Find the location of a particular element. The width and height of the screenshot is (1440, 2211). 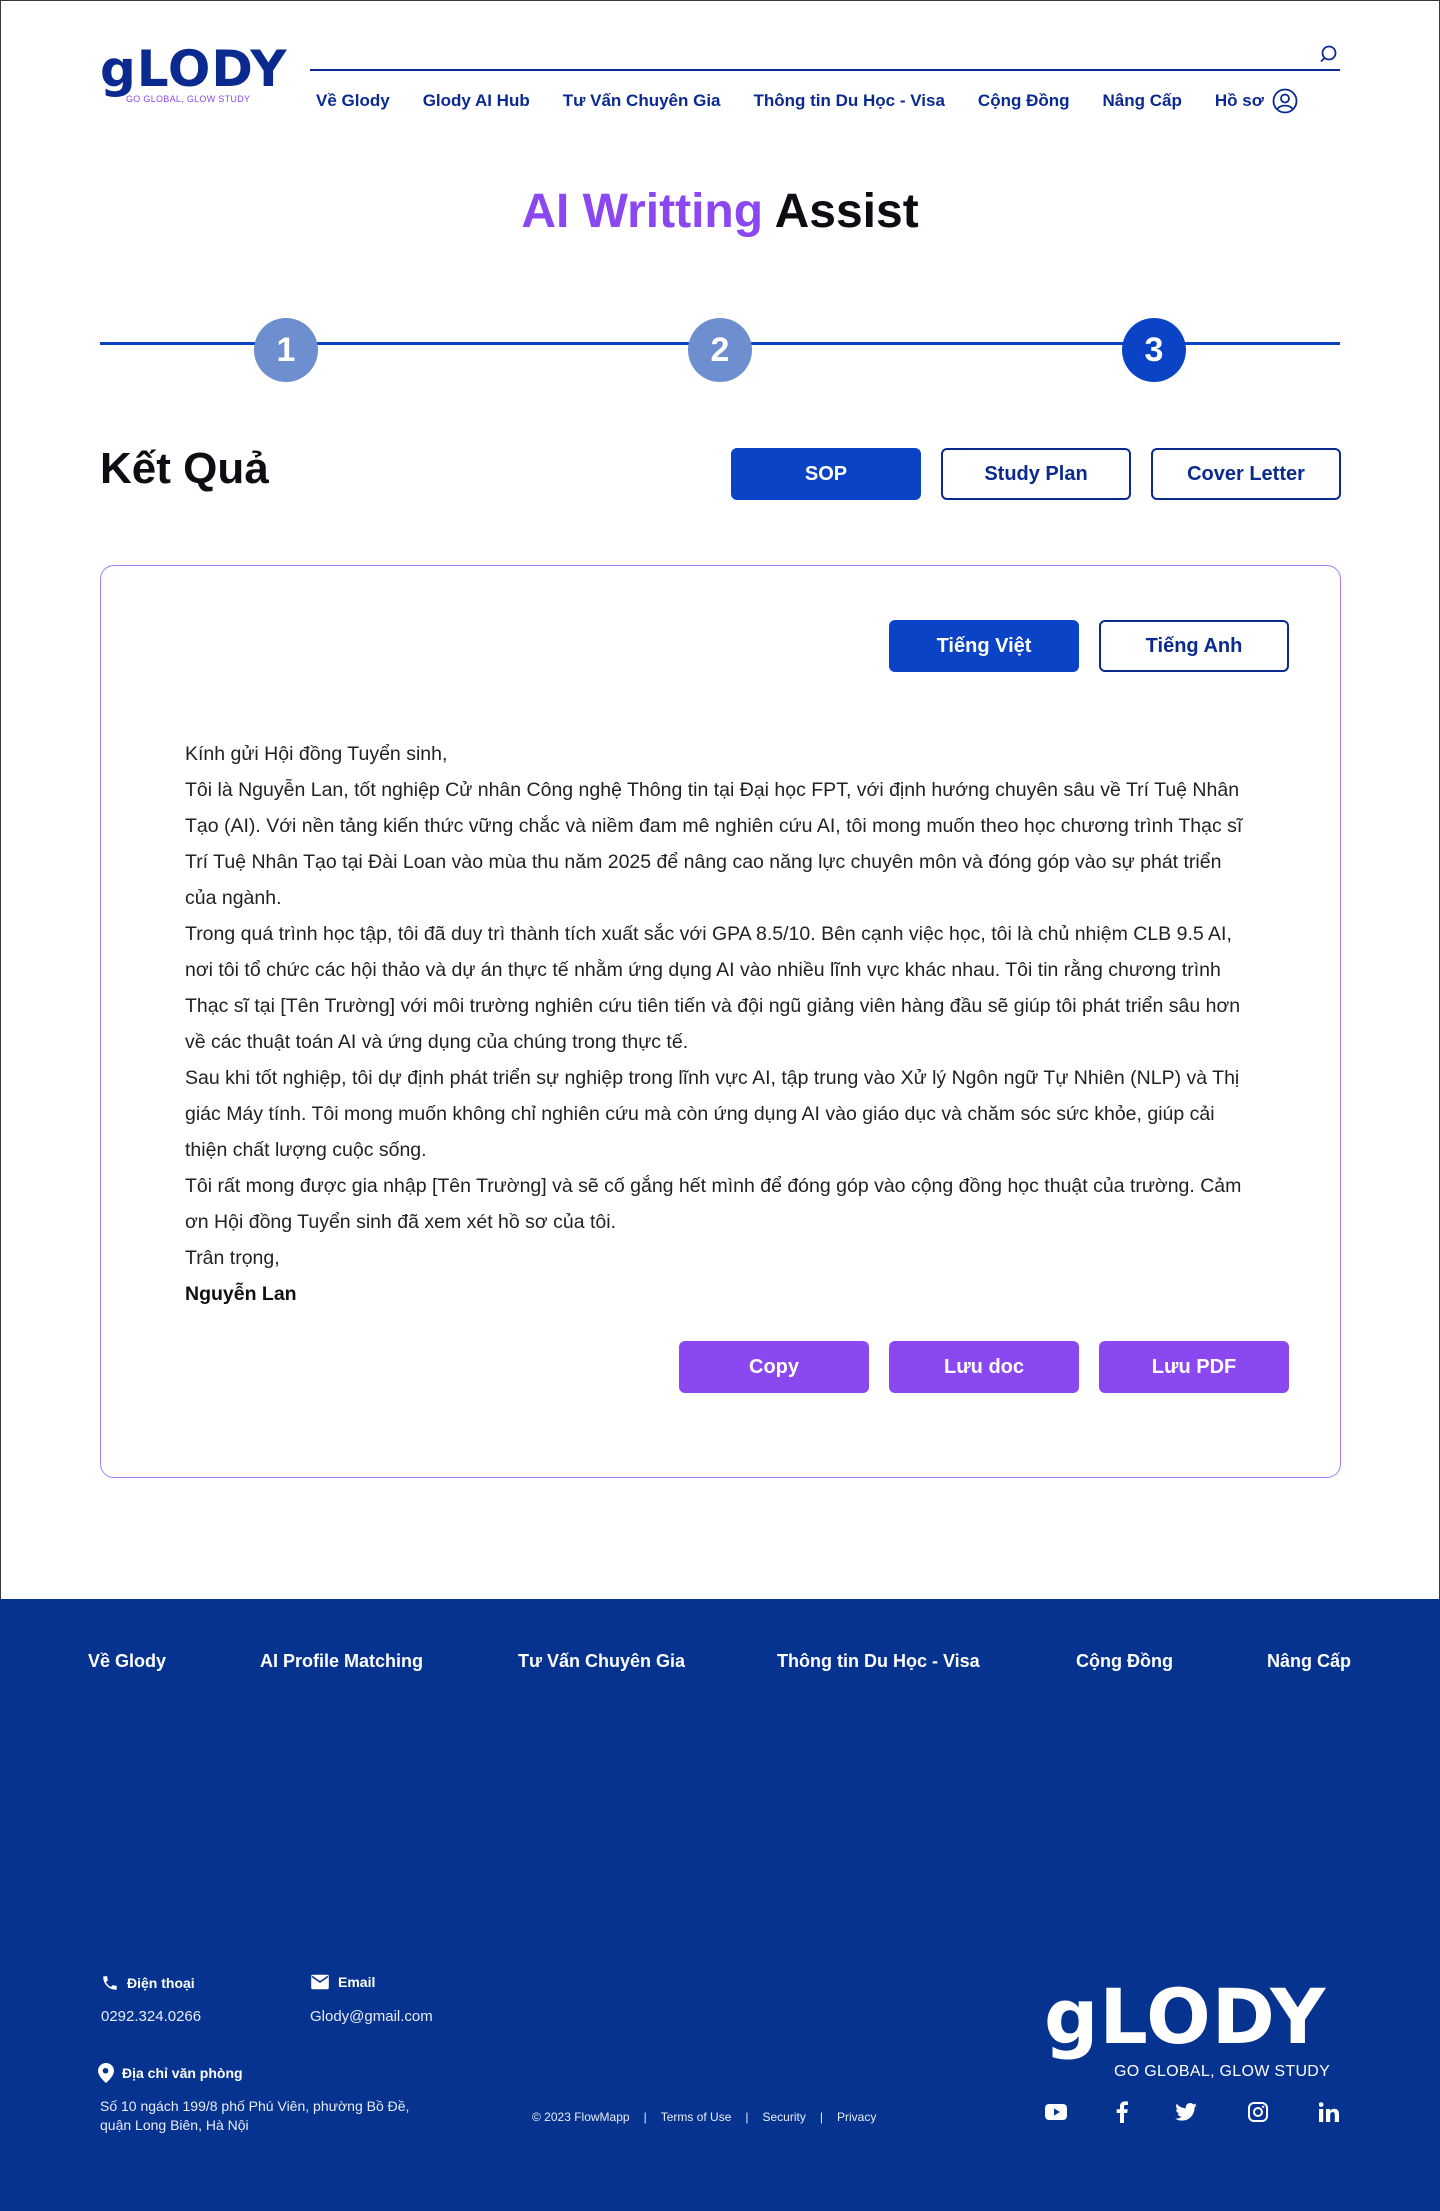

footer-logo-tagline: GO GLOBAL, GLOW STUDY is located at coordinates (1222, 2071).